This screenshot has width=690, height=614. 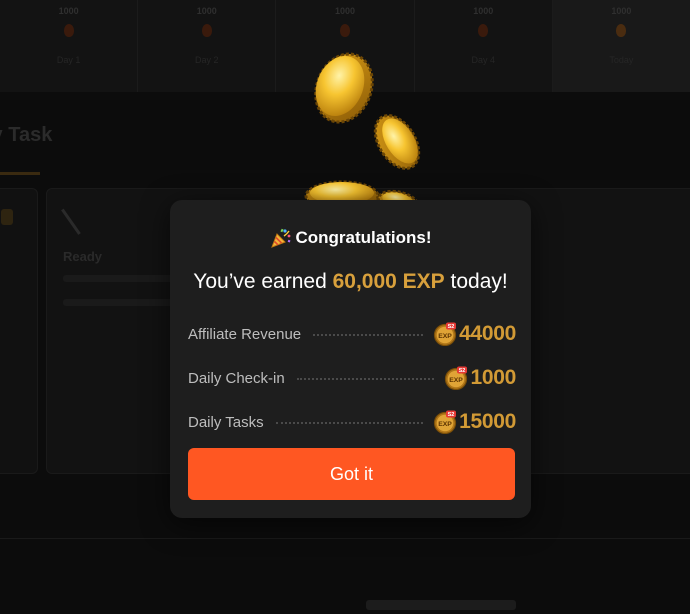 I want to click on reward-amount: 15000, so click(x=487, y=421).